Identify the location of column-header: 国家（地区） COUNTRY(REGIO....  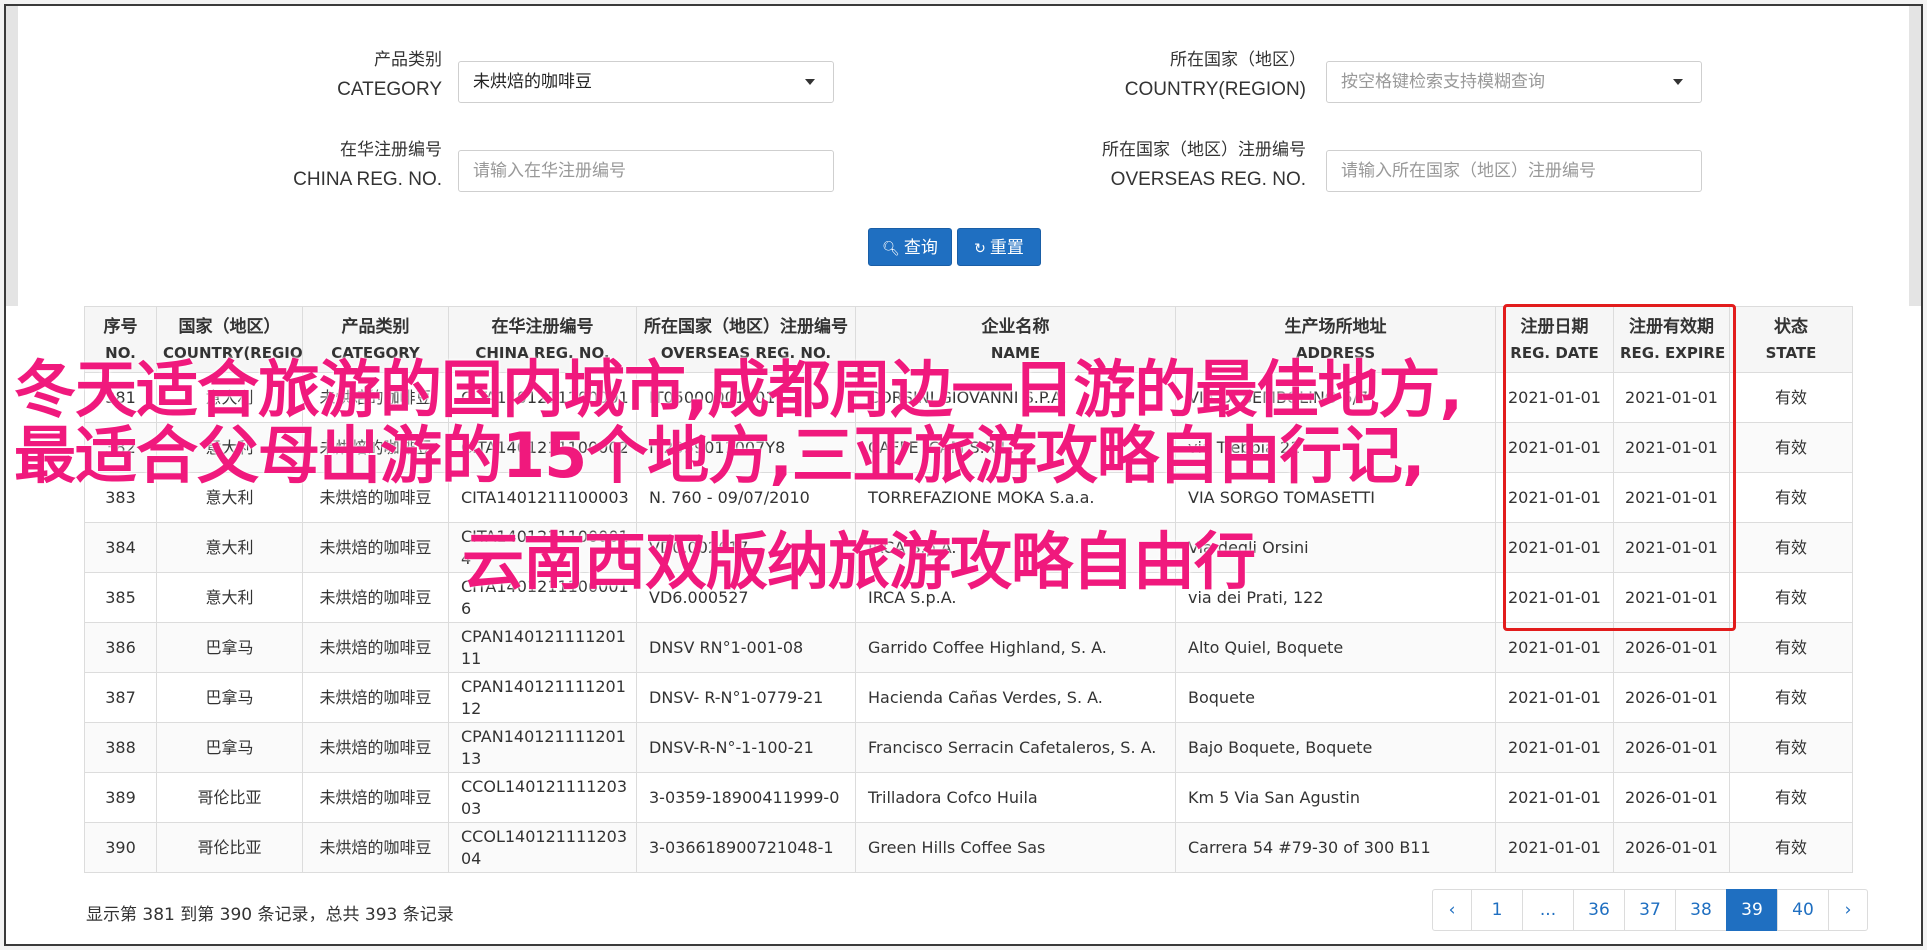
(229, 339).